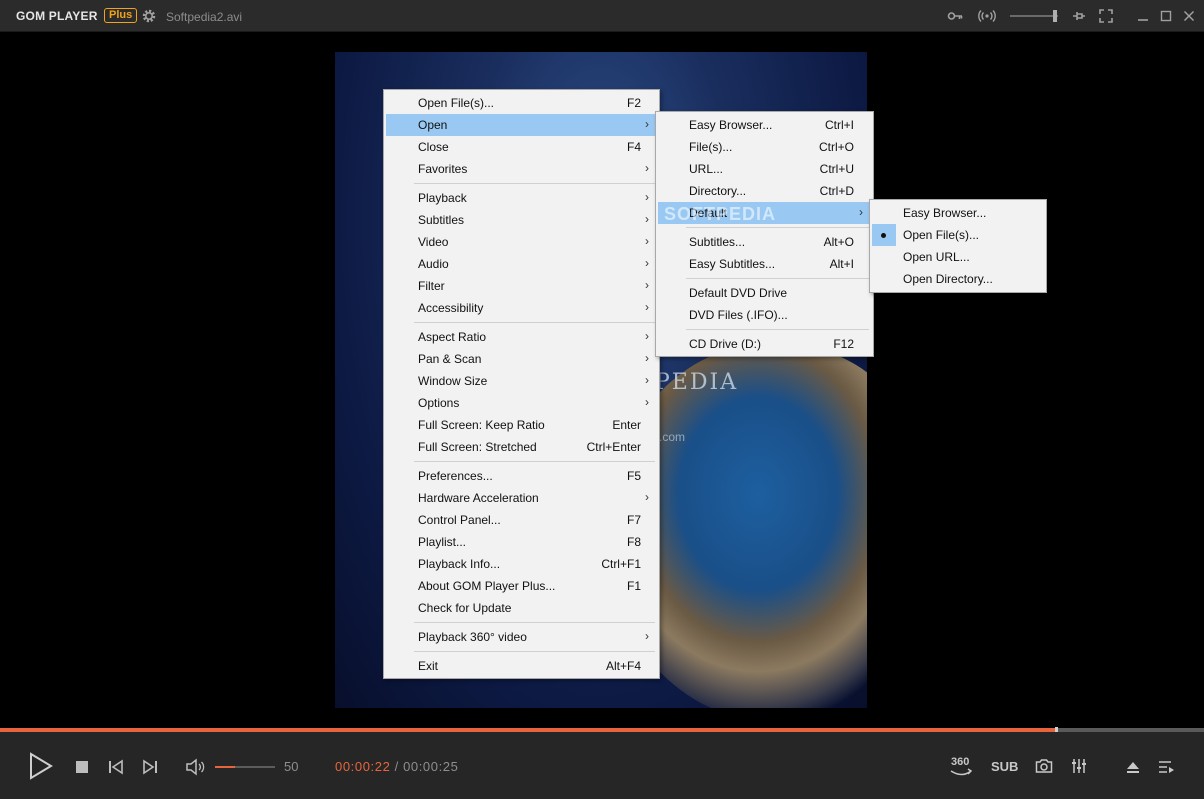 The width and height of the screenshot is (1204, 799). Describe the element at coordinates (987, 16) in the screenshot. I see `broadcast-icon` at that location.